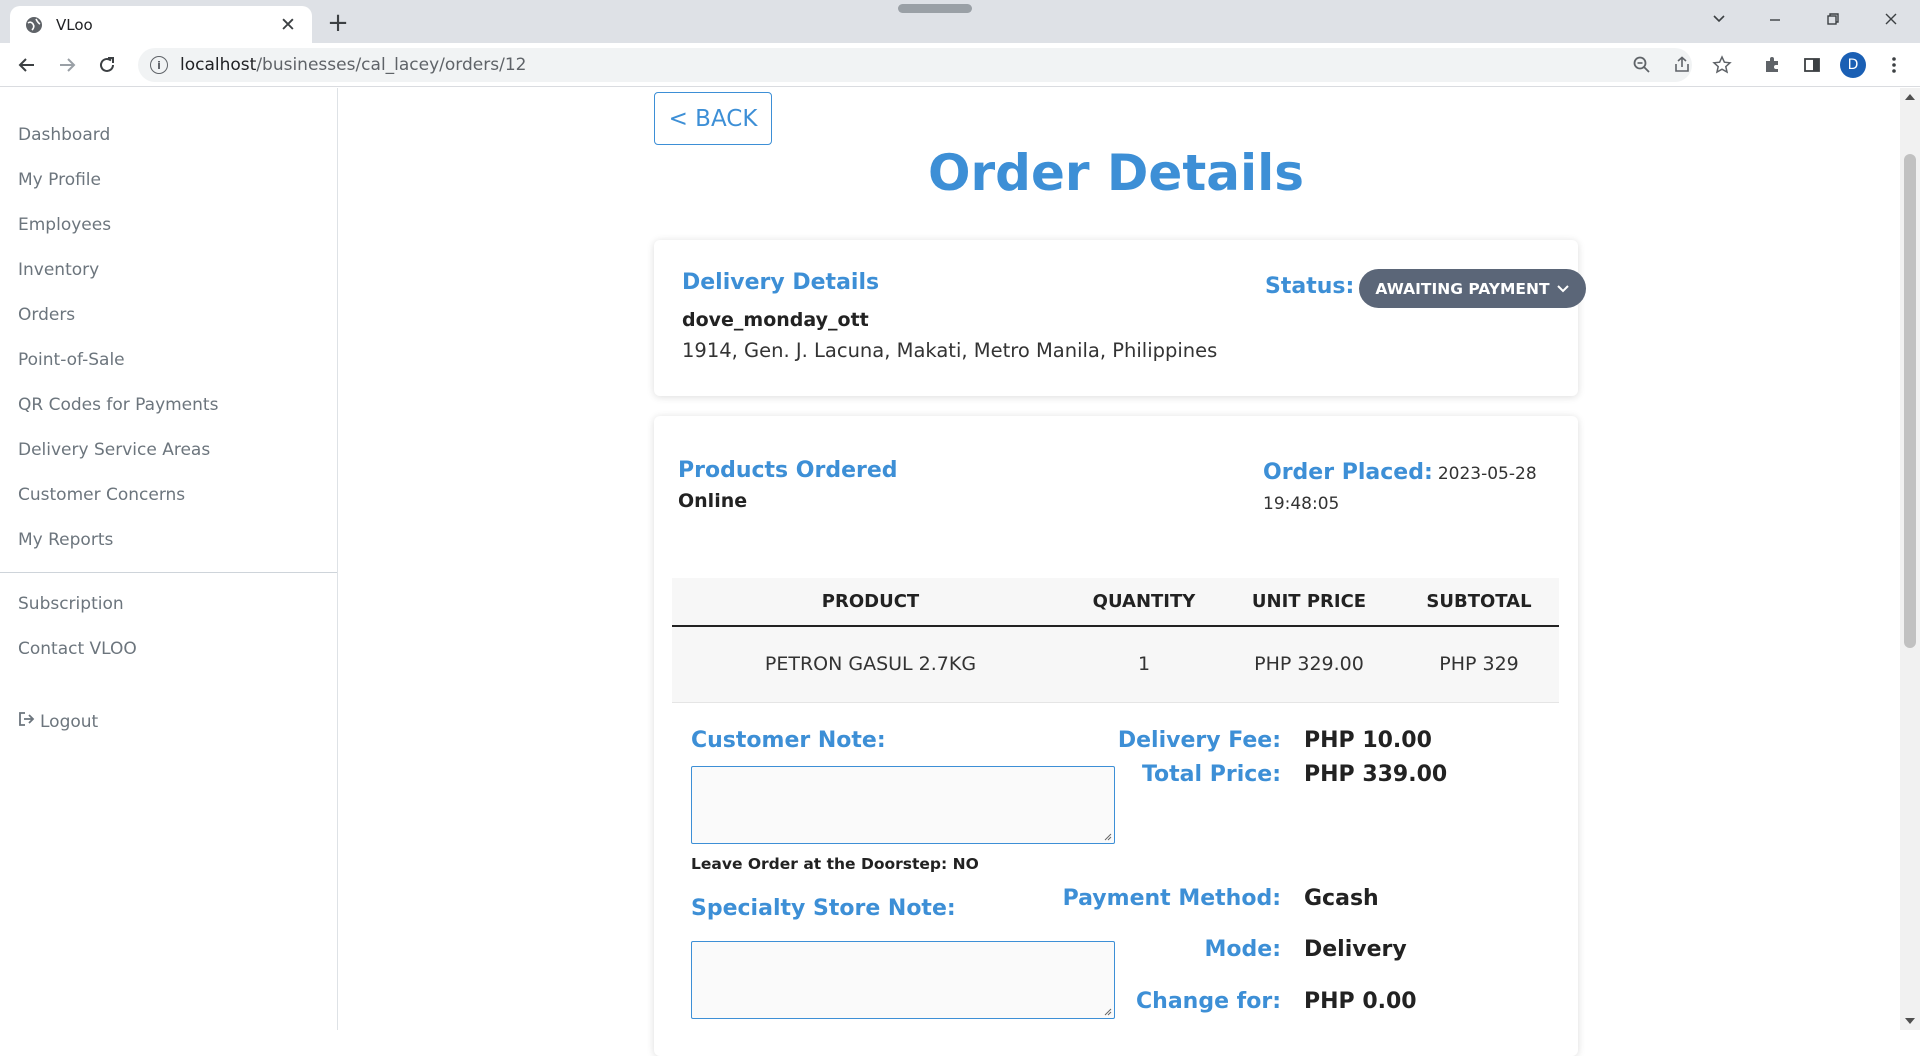  I want to click on url-text: localhost/businesses/cal_lacey/orders/12, so click(353, 65).